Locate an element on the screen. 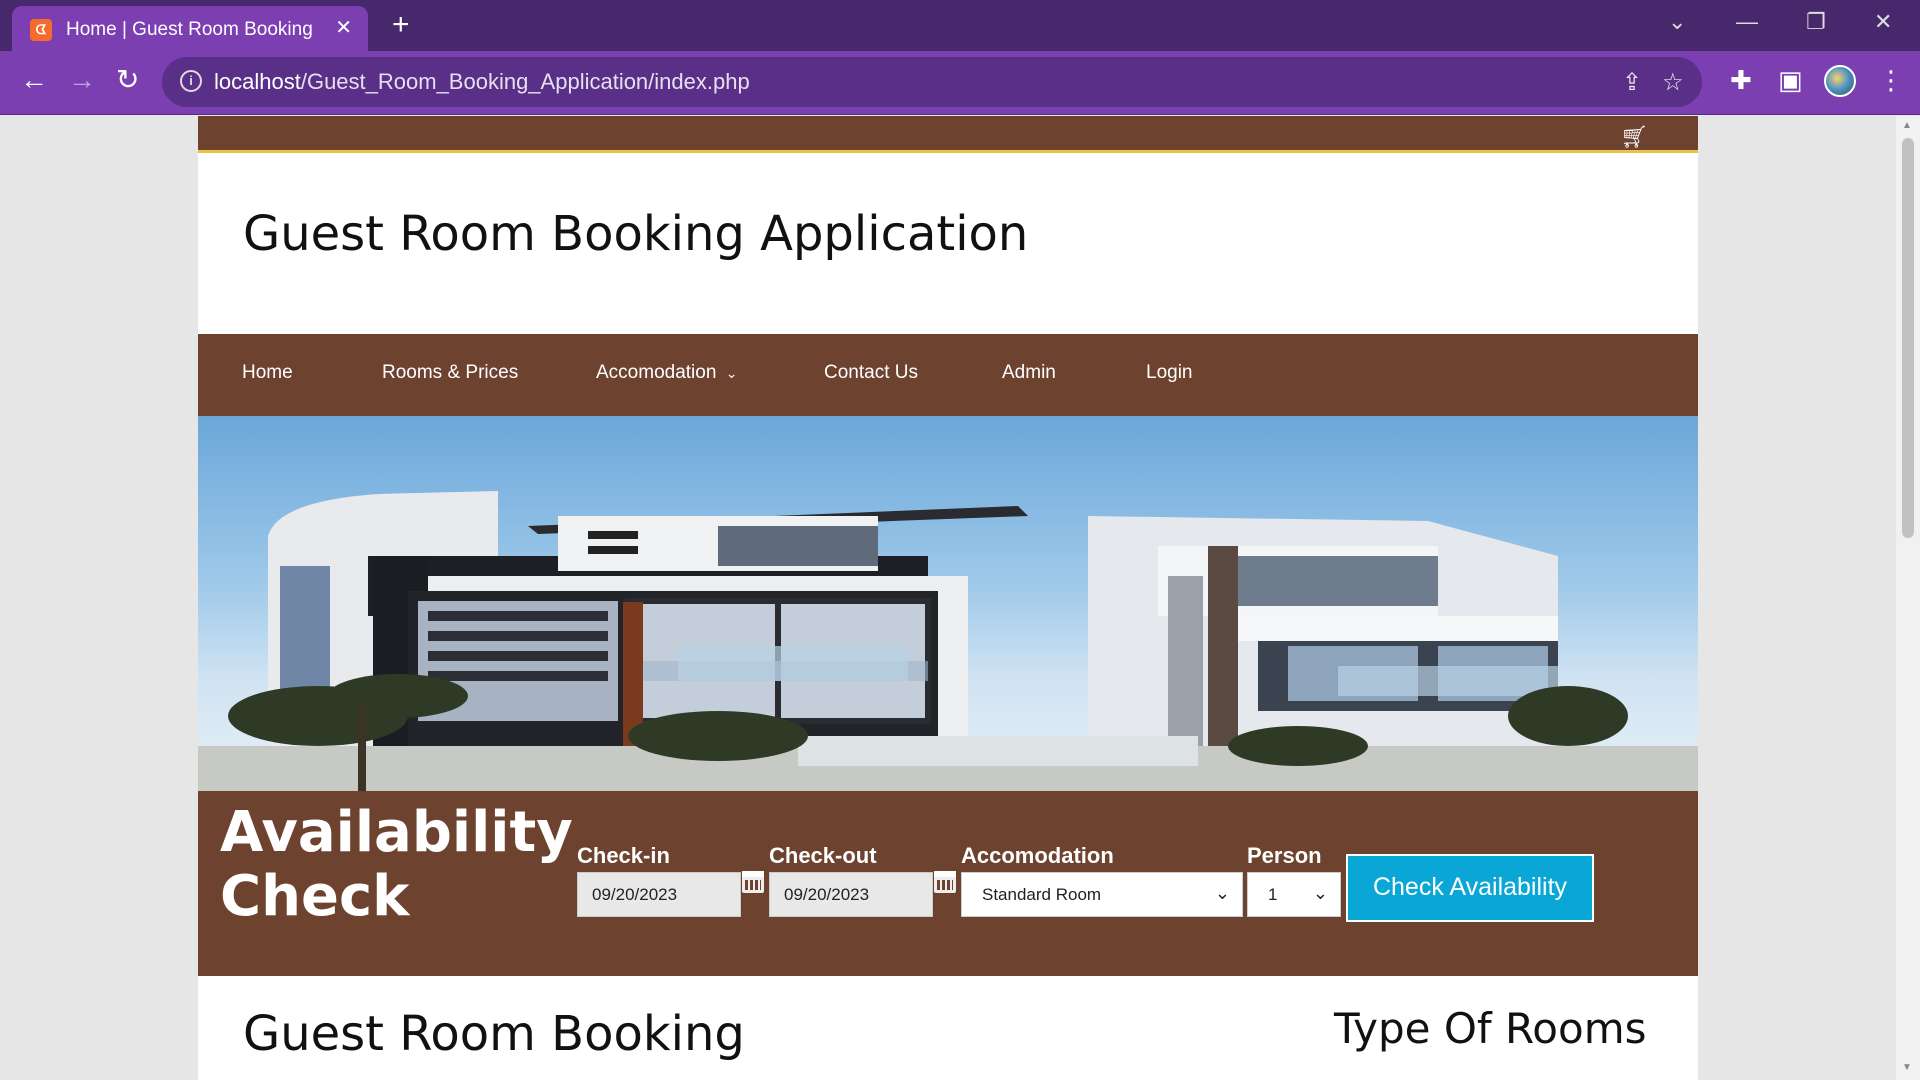  room-types-title: Type Of Rooms is located at coordinates (1490, 1028).